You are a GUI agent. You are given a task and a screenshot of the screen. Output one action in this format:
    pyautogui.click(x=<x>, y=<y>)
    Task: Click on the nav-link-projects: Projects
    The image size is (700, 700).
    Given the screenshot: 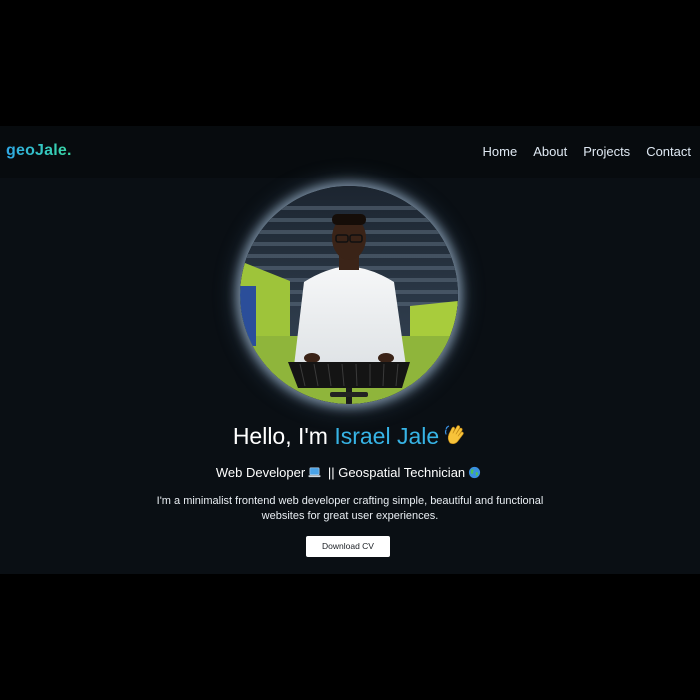 What is the action you would take?
    pyautogui.click(x=606, y=151)
    